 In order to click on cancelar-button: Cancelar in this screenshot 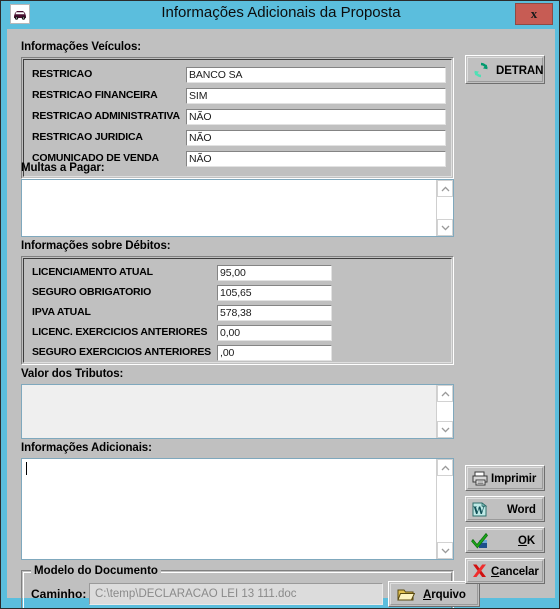, I will do `click(505, 571)`.